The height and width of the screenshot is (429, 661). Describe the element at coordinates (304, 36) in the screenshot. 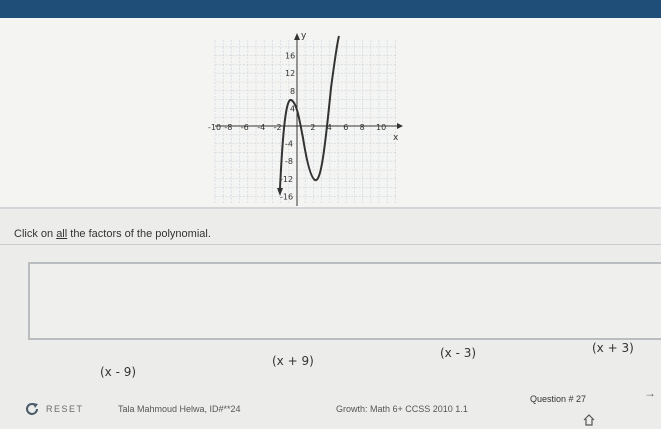

I see `y-axis-label: y` at that location.